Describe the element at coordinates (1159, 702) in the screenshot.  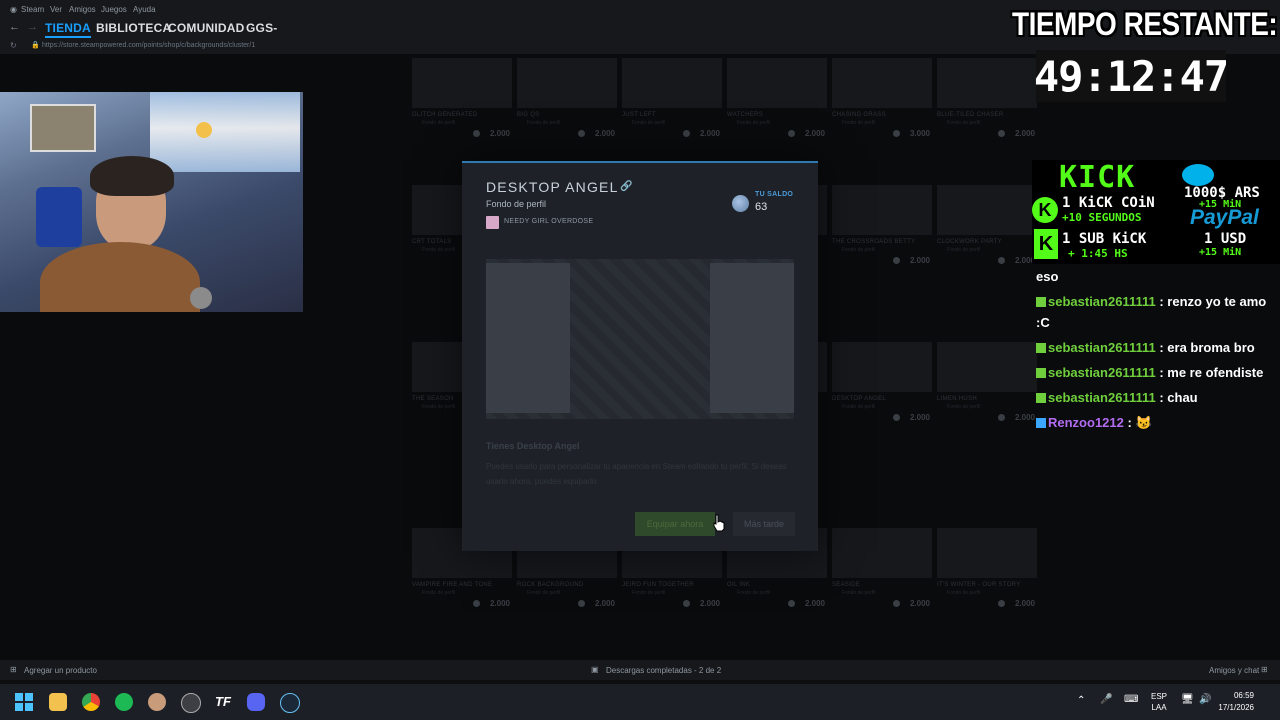
I see `language-indicator: ESP LAA` at that location.